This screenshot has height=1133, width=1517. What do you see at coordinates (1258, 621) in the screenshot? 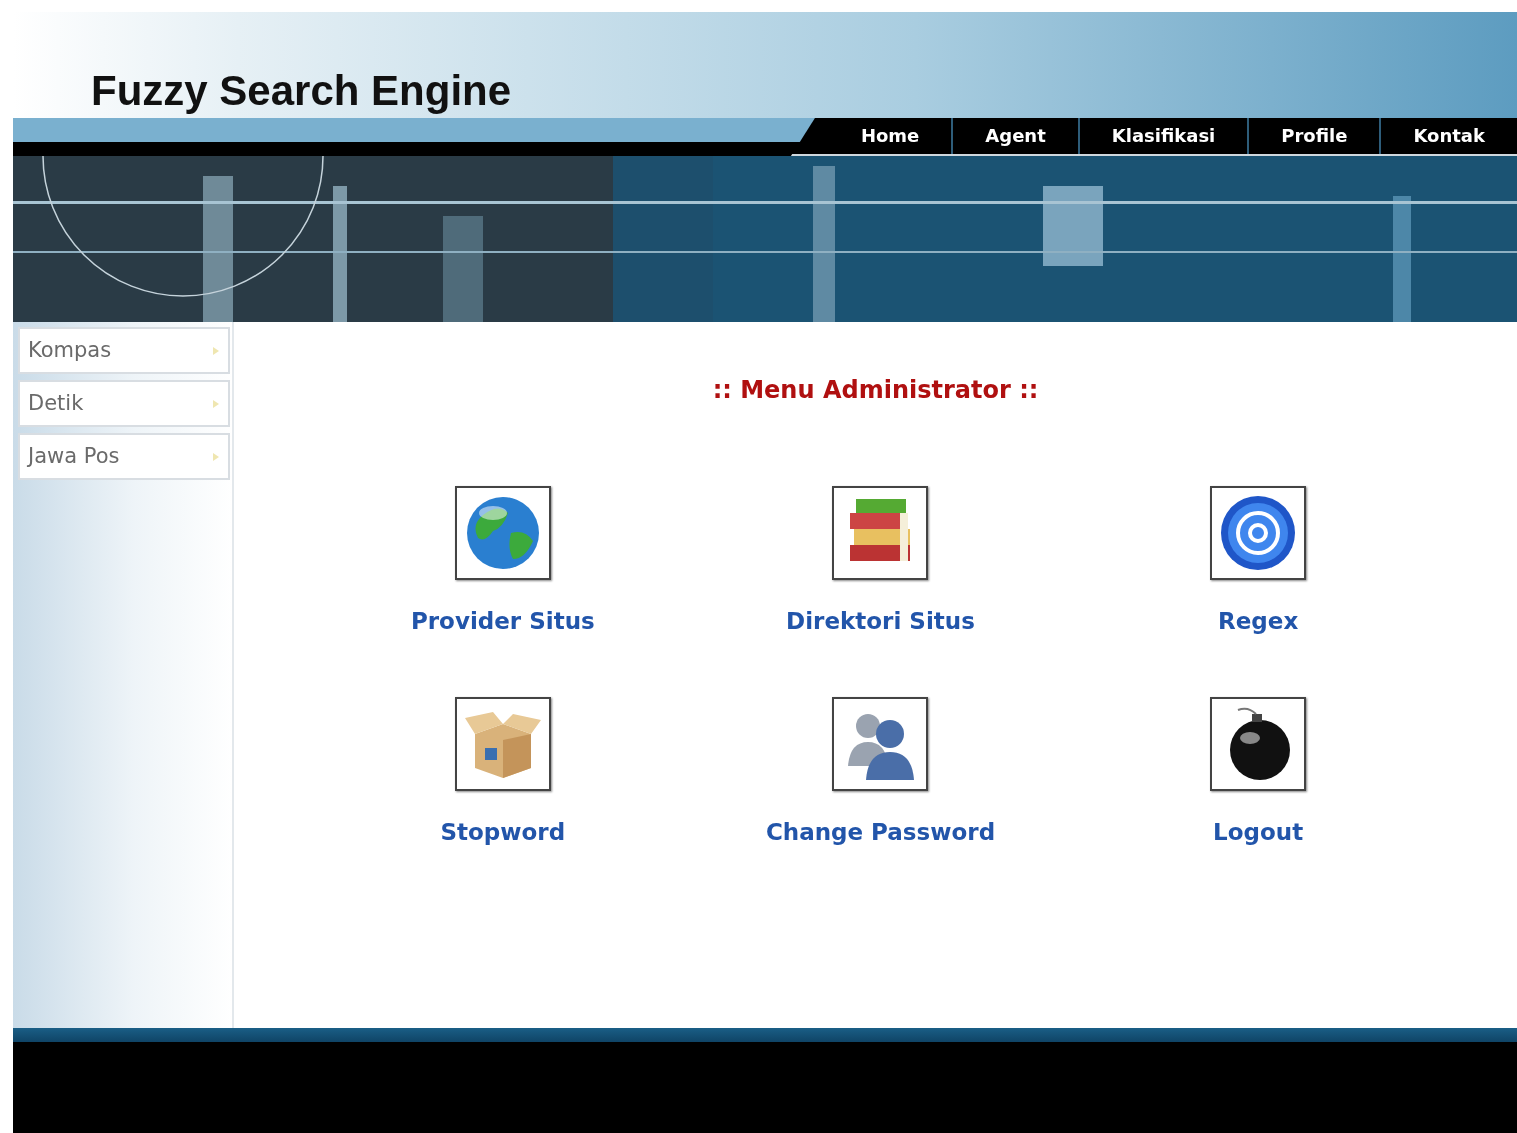
I see `menu-link: Regex` at bounding box center [1258, 621].